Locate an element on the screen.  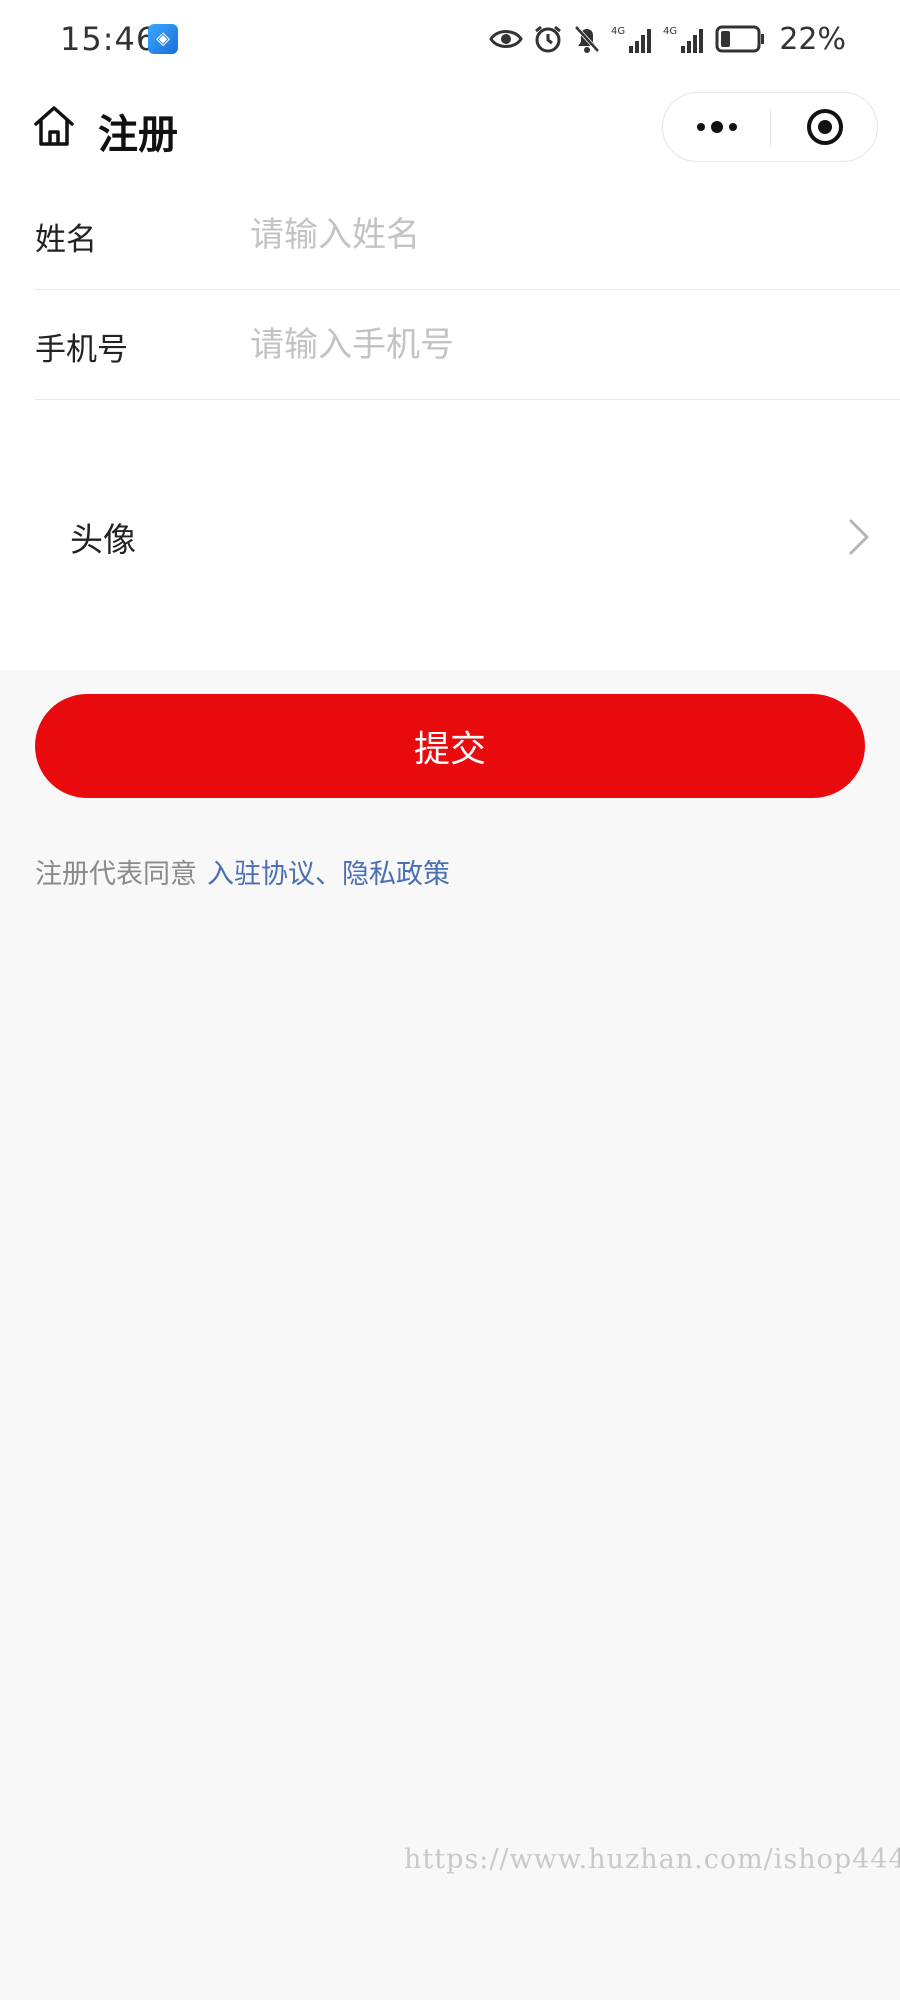
status-bar: 15:46 ◈ 4G 4G 22% is located at coordinates (450, 40).